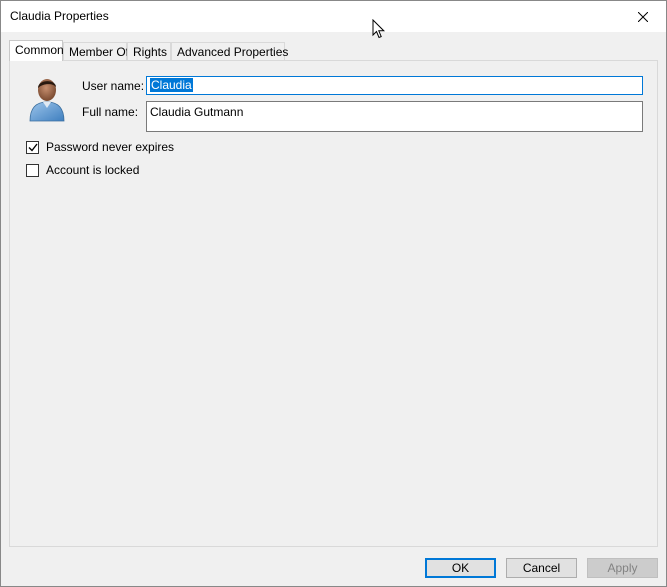 The image size is (667, 587). I want to click on account-locked-option: Account is locked, so click(82, 170).